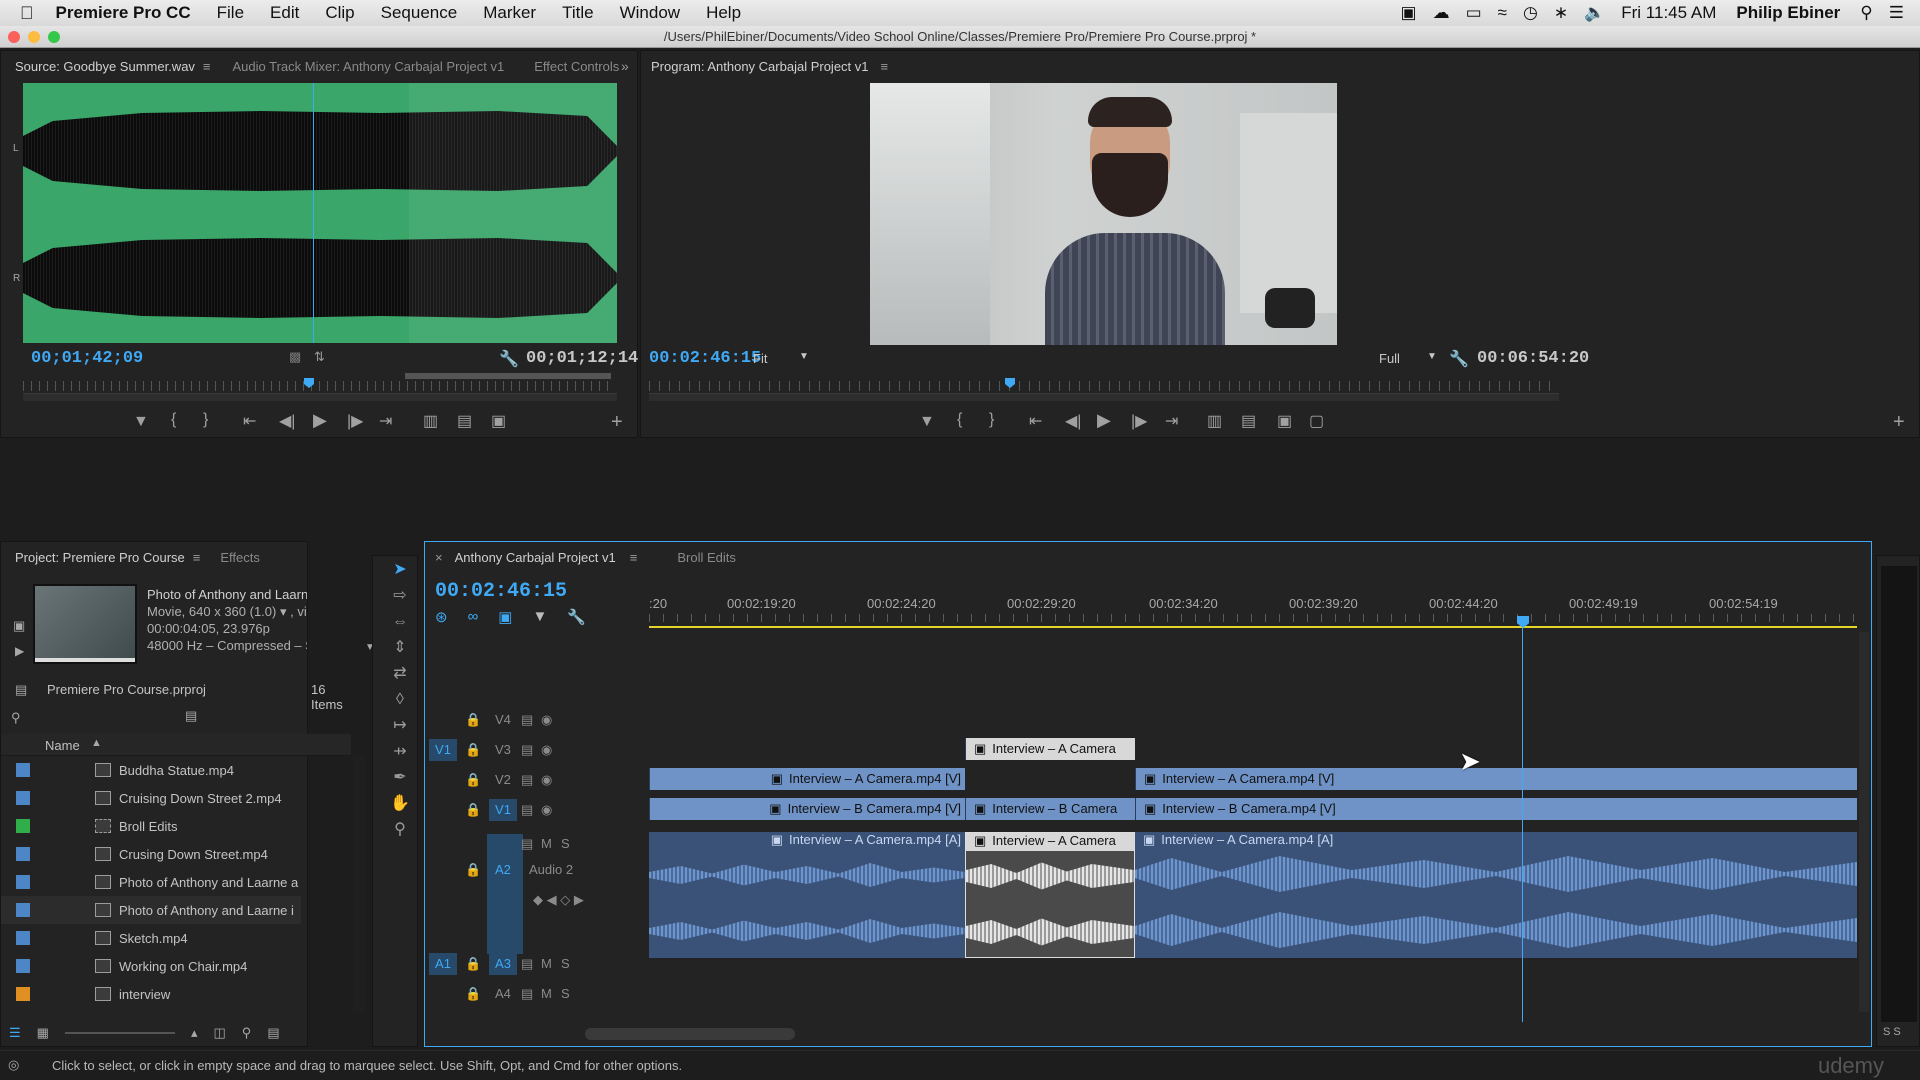  Describe the element at coordinates (400, 700) in the screenshot. I see `razor-tool-icon: ◊` at that location.